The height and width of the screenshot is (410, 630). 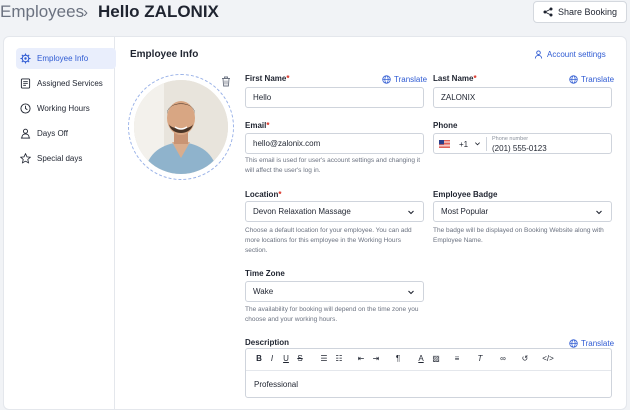 I want to click on sidebar-item-employee-info: Employee Info, so click(x=66, y=58).